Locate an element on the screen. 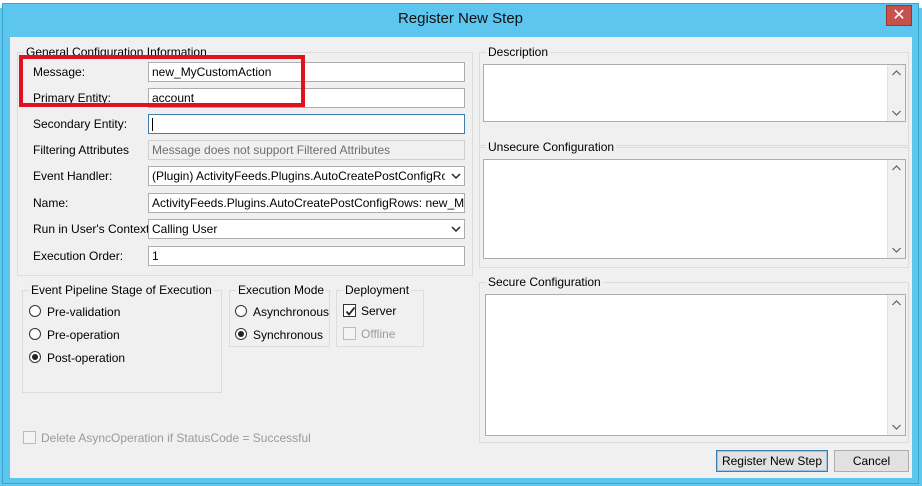 The image size is (922, 486). secondary-entity-label: Secondary Entity: is located at coordinates (80, 124).